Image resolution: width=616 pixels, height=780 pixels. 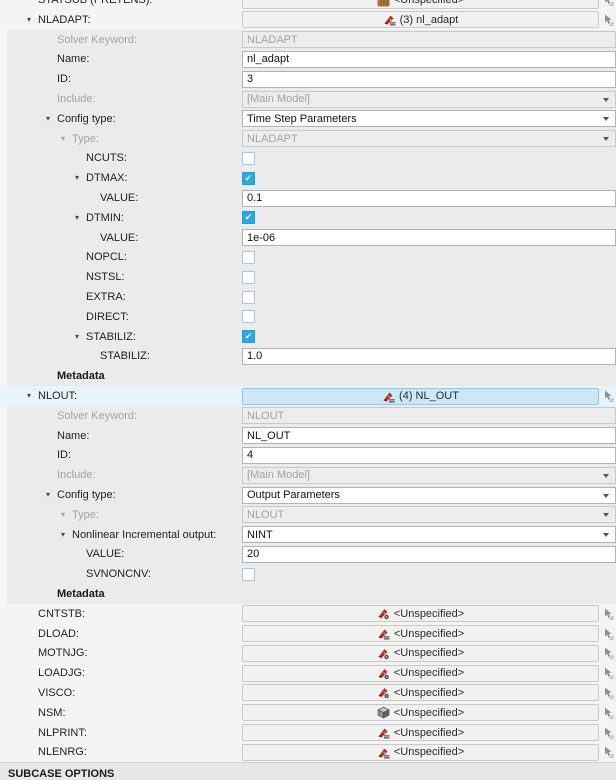 What do you see at coordinates (389, 19) in the screenshot?
I see `pen-lines-icon` at bounding box center [389, 19].